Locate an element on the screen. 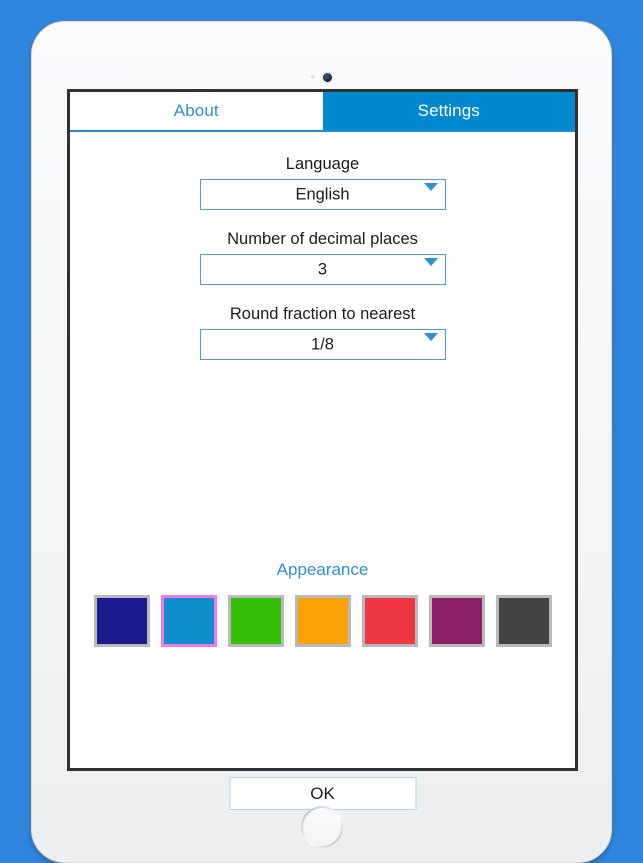 Image resolution: width=643 pixels, height=863 pixels. round-fraction-dropdown: 1/8 is located at coordinates (322, 344).